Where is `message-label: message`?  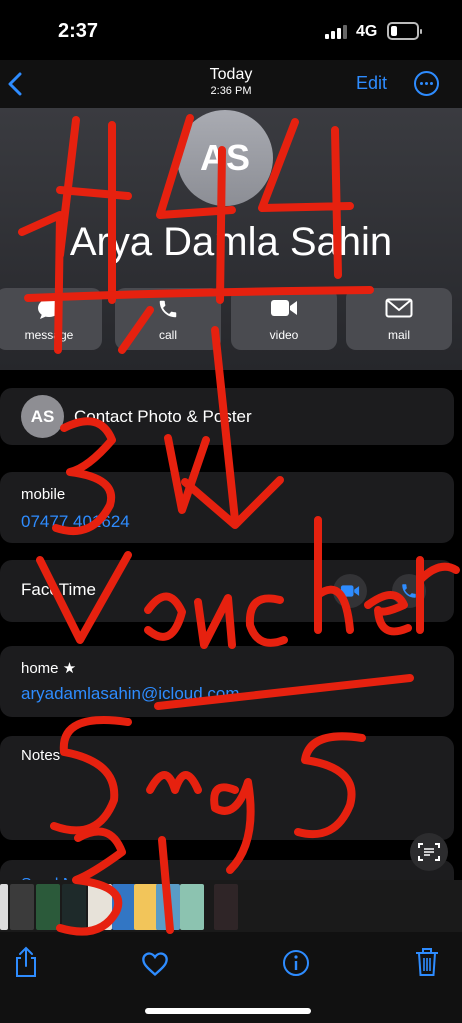 message-label: message is located at coordinates (49, 335).